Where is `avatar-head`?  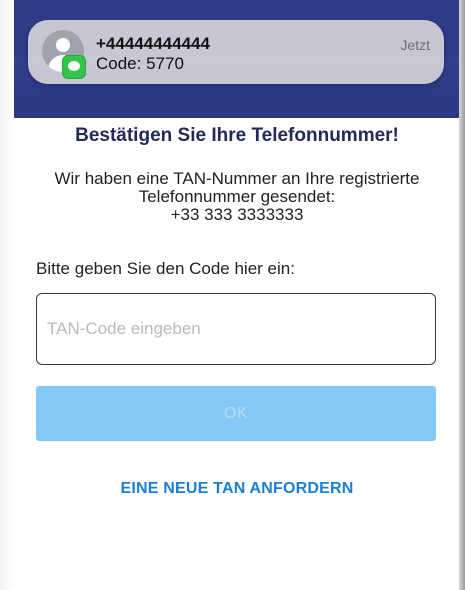
avatar-head is located at coordinates (63, 45).